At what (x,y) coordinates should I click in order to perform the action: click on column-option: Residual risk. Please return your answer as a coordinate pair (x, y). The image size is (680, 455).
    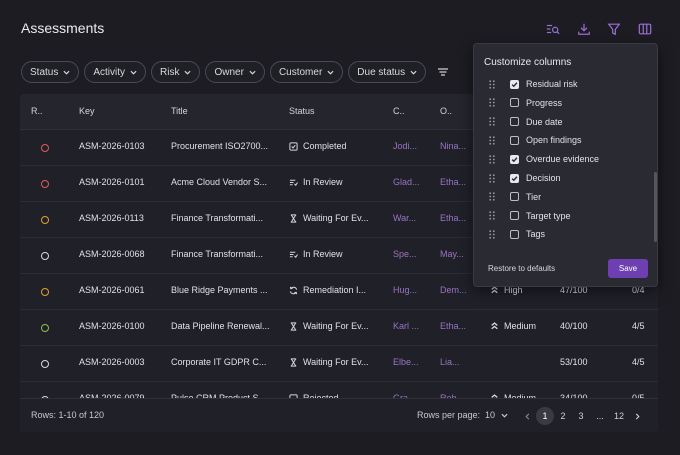
    Looking at the image, I should click on (533, 84).